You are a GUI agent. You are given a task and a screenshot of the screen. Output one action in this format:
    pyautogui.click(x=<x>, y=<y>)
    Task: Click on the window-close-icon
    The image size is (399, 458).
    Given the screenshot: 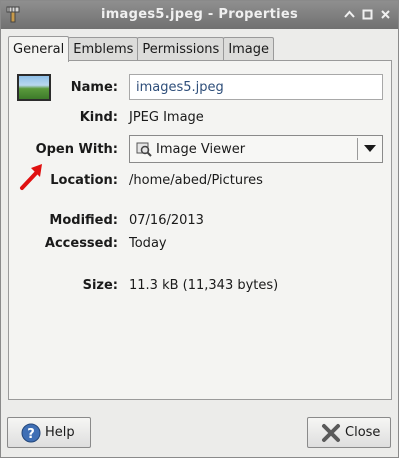 What is the action you would take?
    pyautogui.click(x=385, y=14)
    